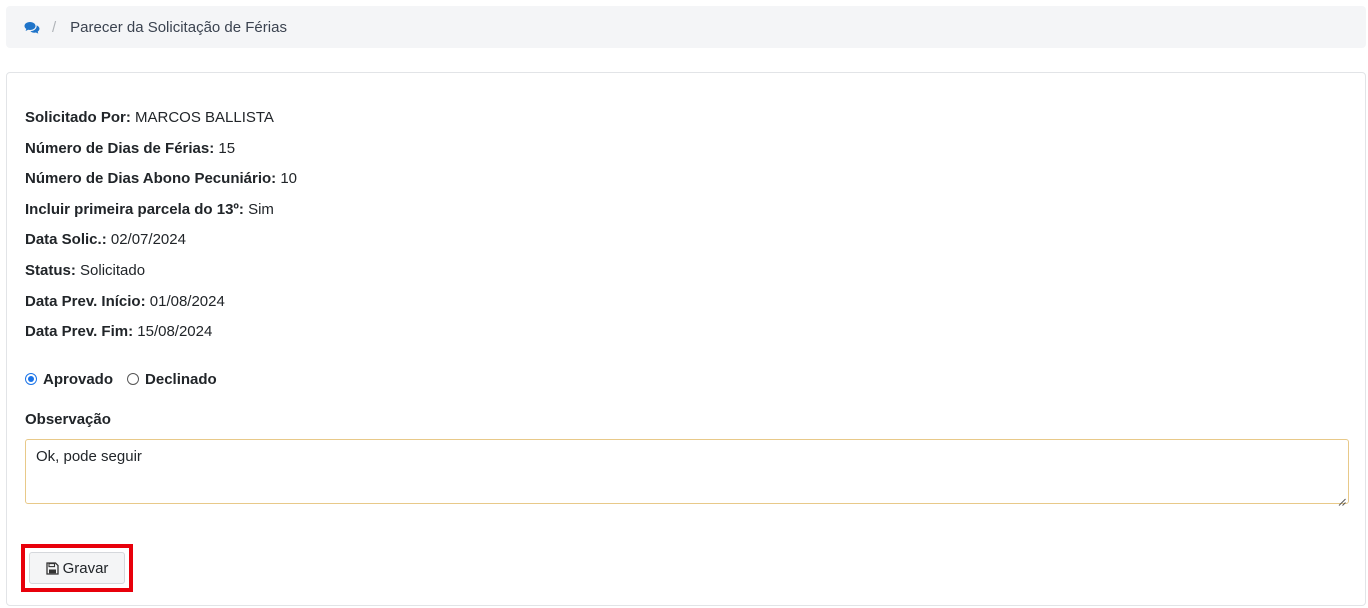  What do you see at coordinates (181, 379) in the screenshot?
I see `radio-declined-label: Declinado` at bounding box center [181, 379].